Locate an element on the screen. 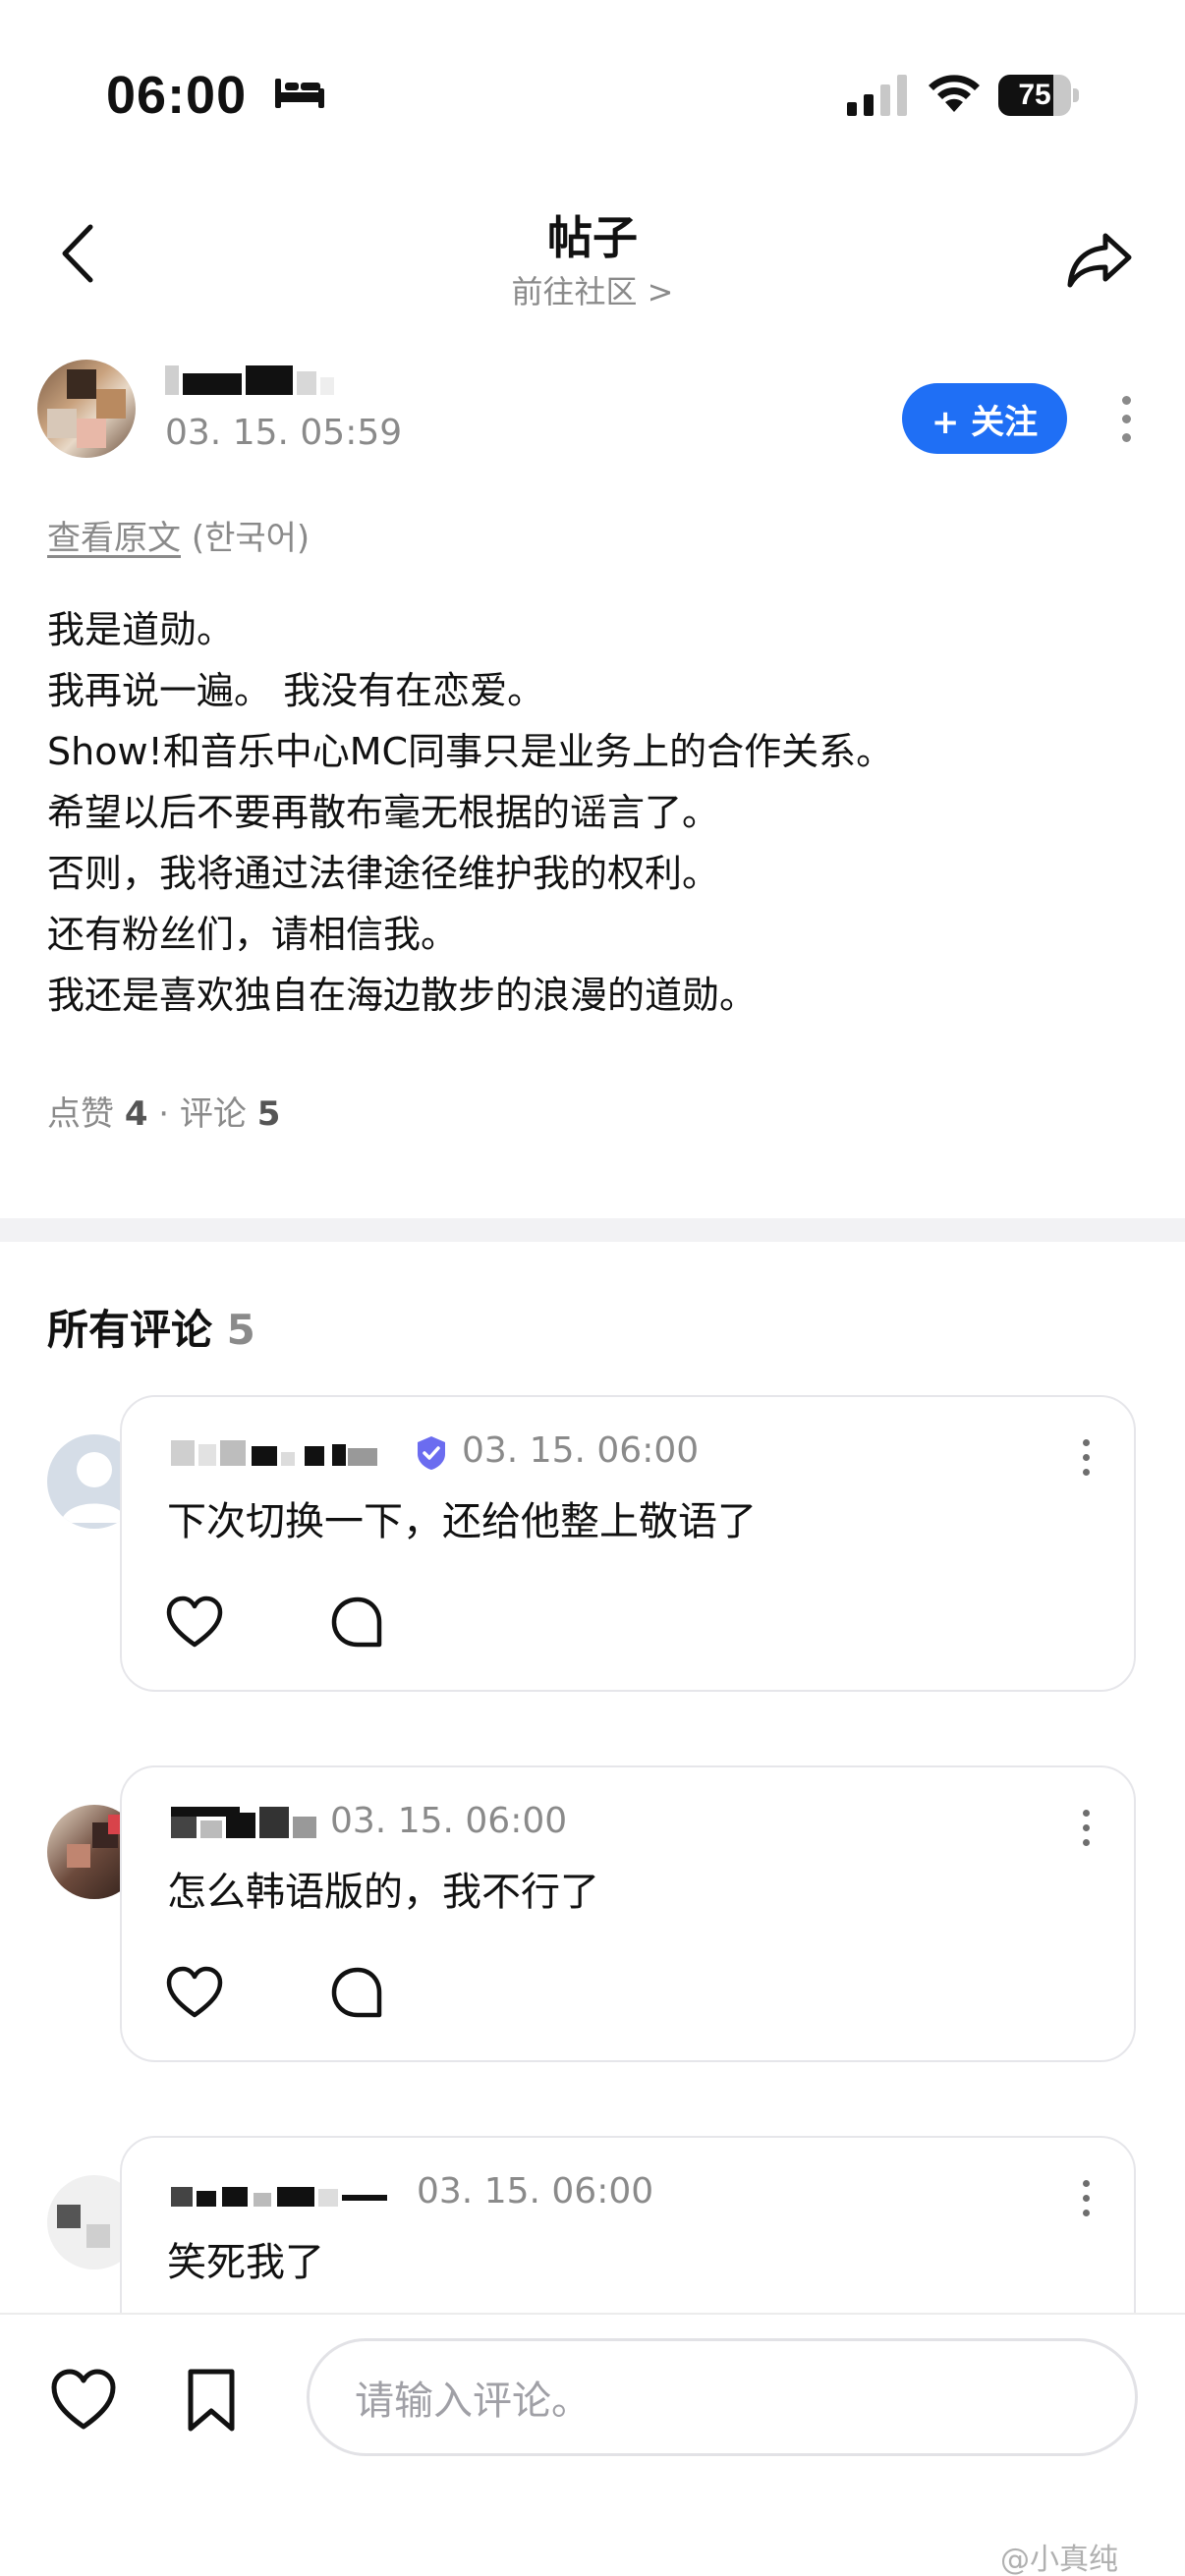 Image resolution: width=1185 pixels, height=2576 pixels. comment-text: 笑死我了 is located at coordinates (246, 2262).